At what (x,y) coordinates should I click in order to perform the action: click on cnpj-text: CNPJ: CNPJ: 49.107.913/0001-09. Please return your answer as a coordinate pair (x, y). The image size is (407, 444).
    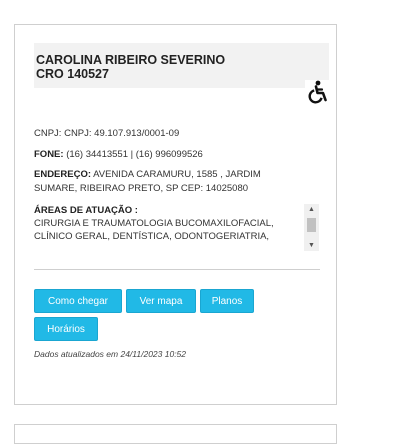
    Looking at the image, I should click on (107, 133).